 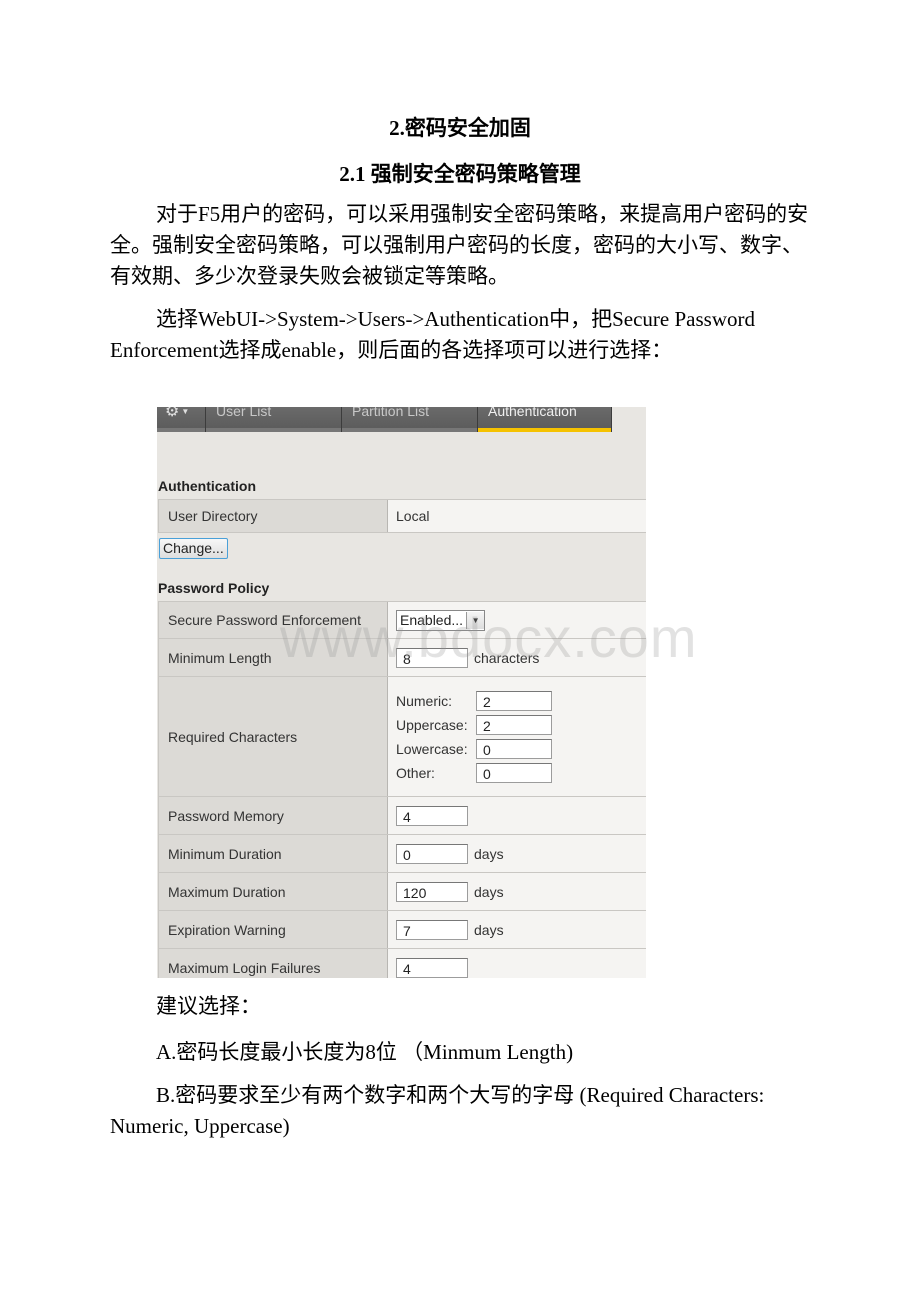 I want to click on dropdown-arrow-icon: ▼, so click(x=475, y=620).